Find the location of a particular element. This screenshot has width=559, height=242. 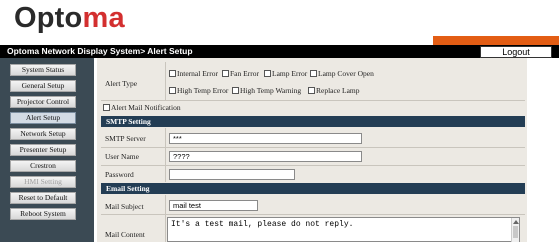

alert-option-replace-lamp: Replace Lamp is located at coordinates (334, 90).